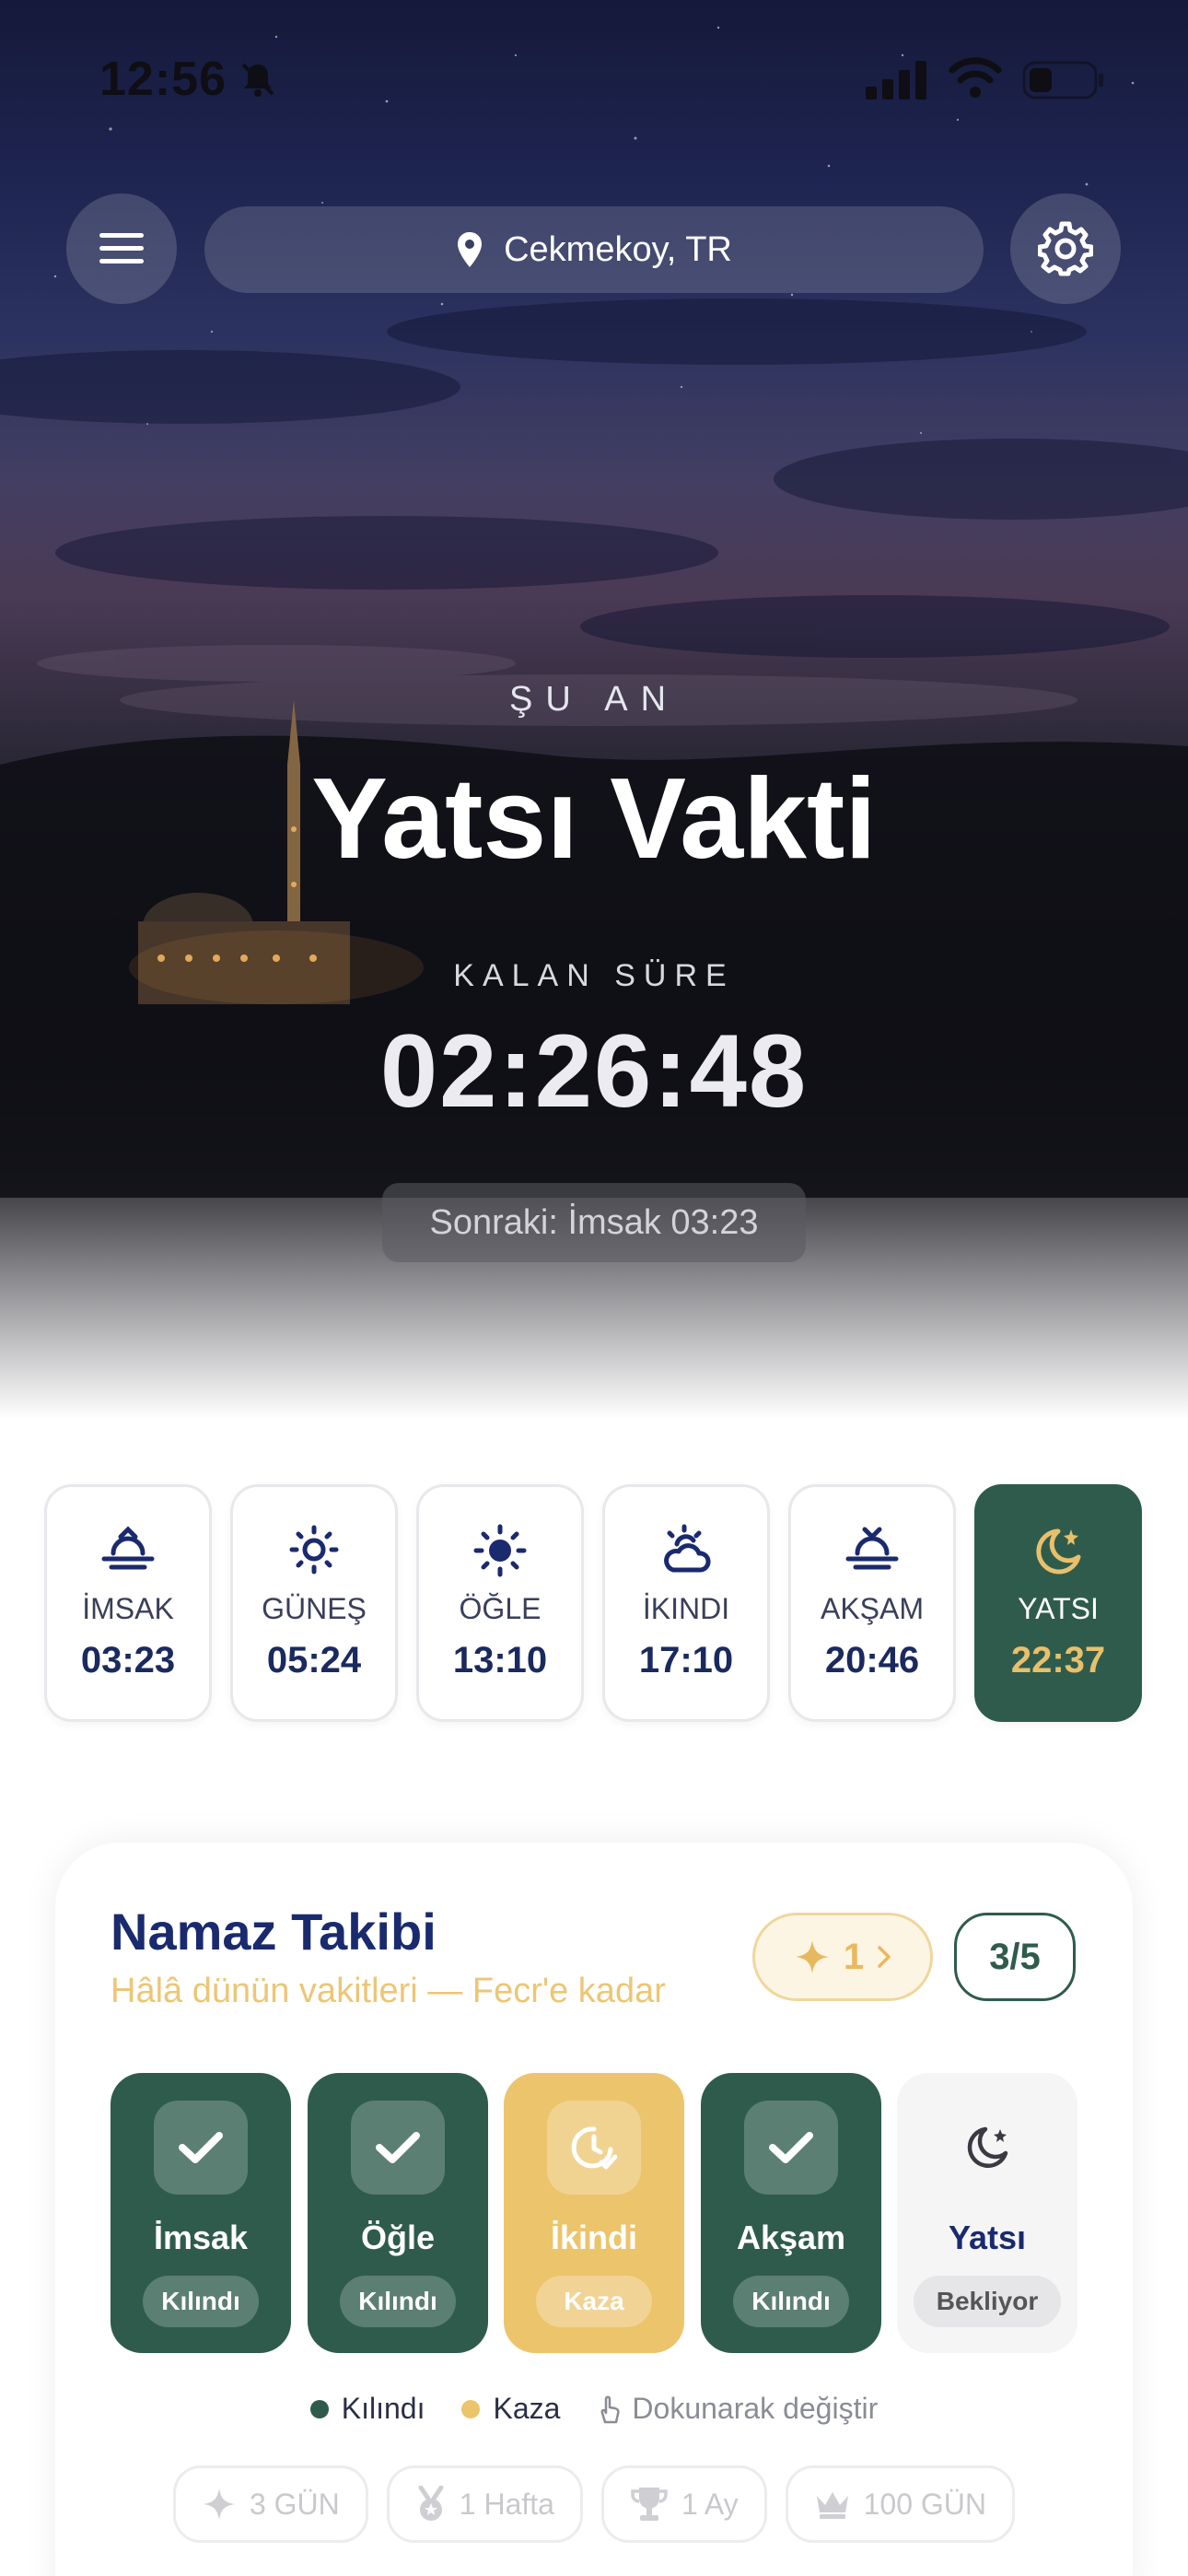 This screenshot has height=2576, width=1188. Describe the element at coordinates (755, 2408) in the screenshot. I see `legend-hint-label: Dokunarak değiştir` at that location.